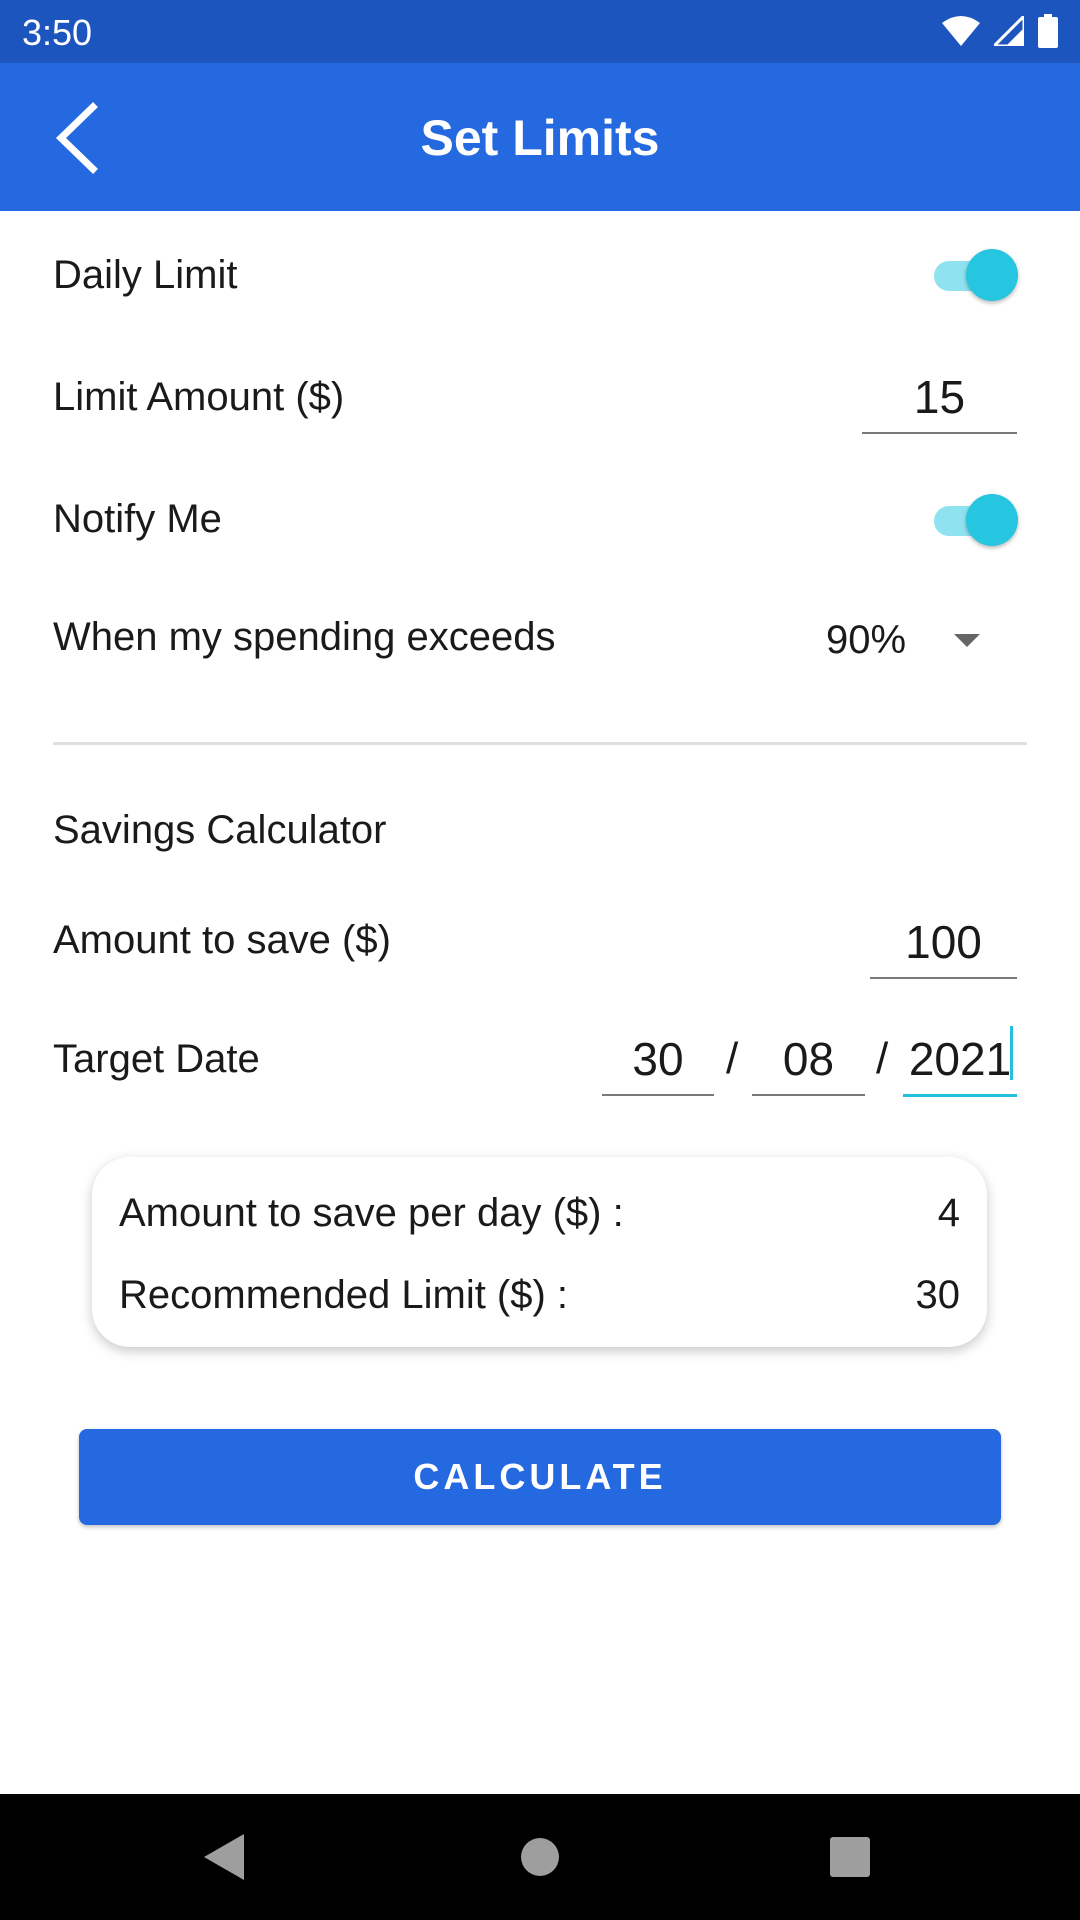  I want to click on amount-to-save-input, so click(943, 946).